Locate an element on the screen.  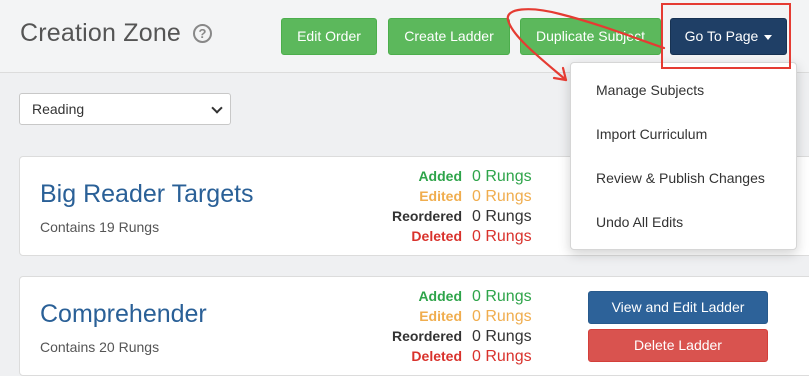
subject-select: Reading is located at coordinates (125, 109).